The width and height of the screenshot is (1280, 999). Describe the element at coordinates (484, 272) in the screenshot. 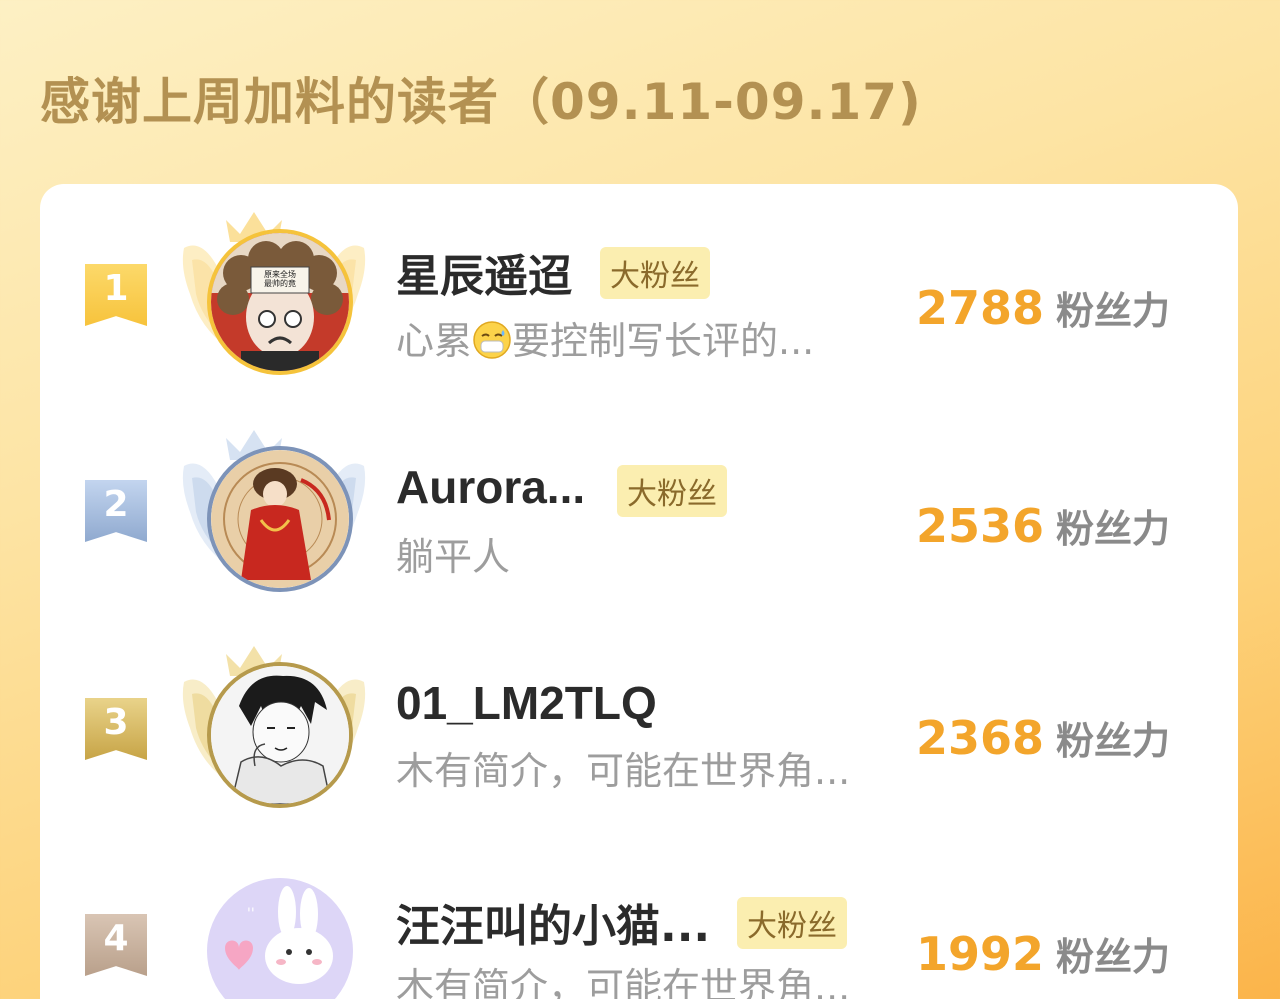

I see `reader-name: 星辰遥迢` at that location.